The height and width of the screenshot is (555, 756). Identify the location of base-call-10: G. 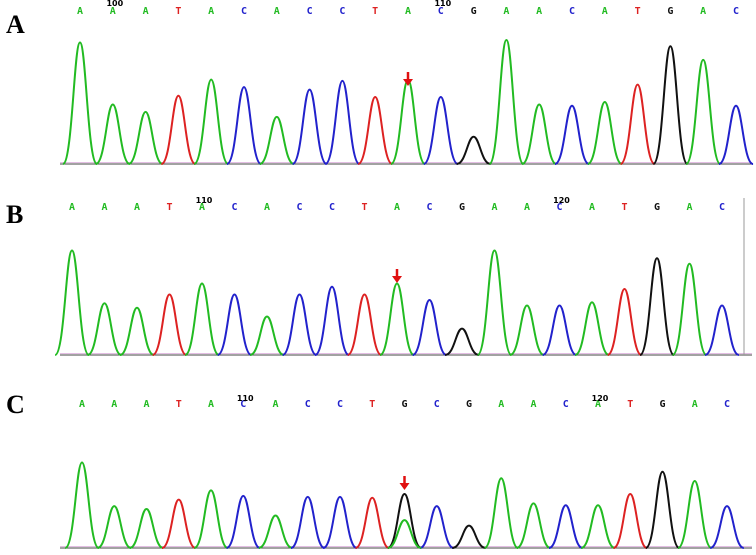
(404, 404).